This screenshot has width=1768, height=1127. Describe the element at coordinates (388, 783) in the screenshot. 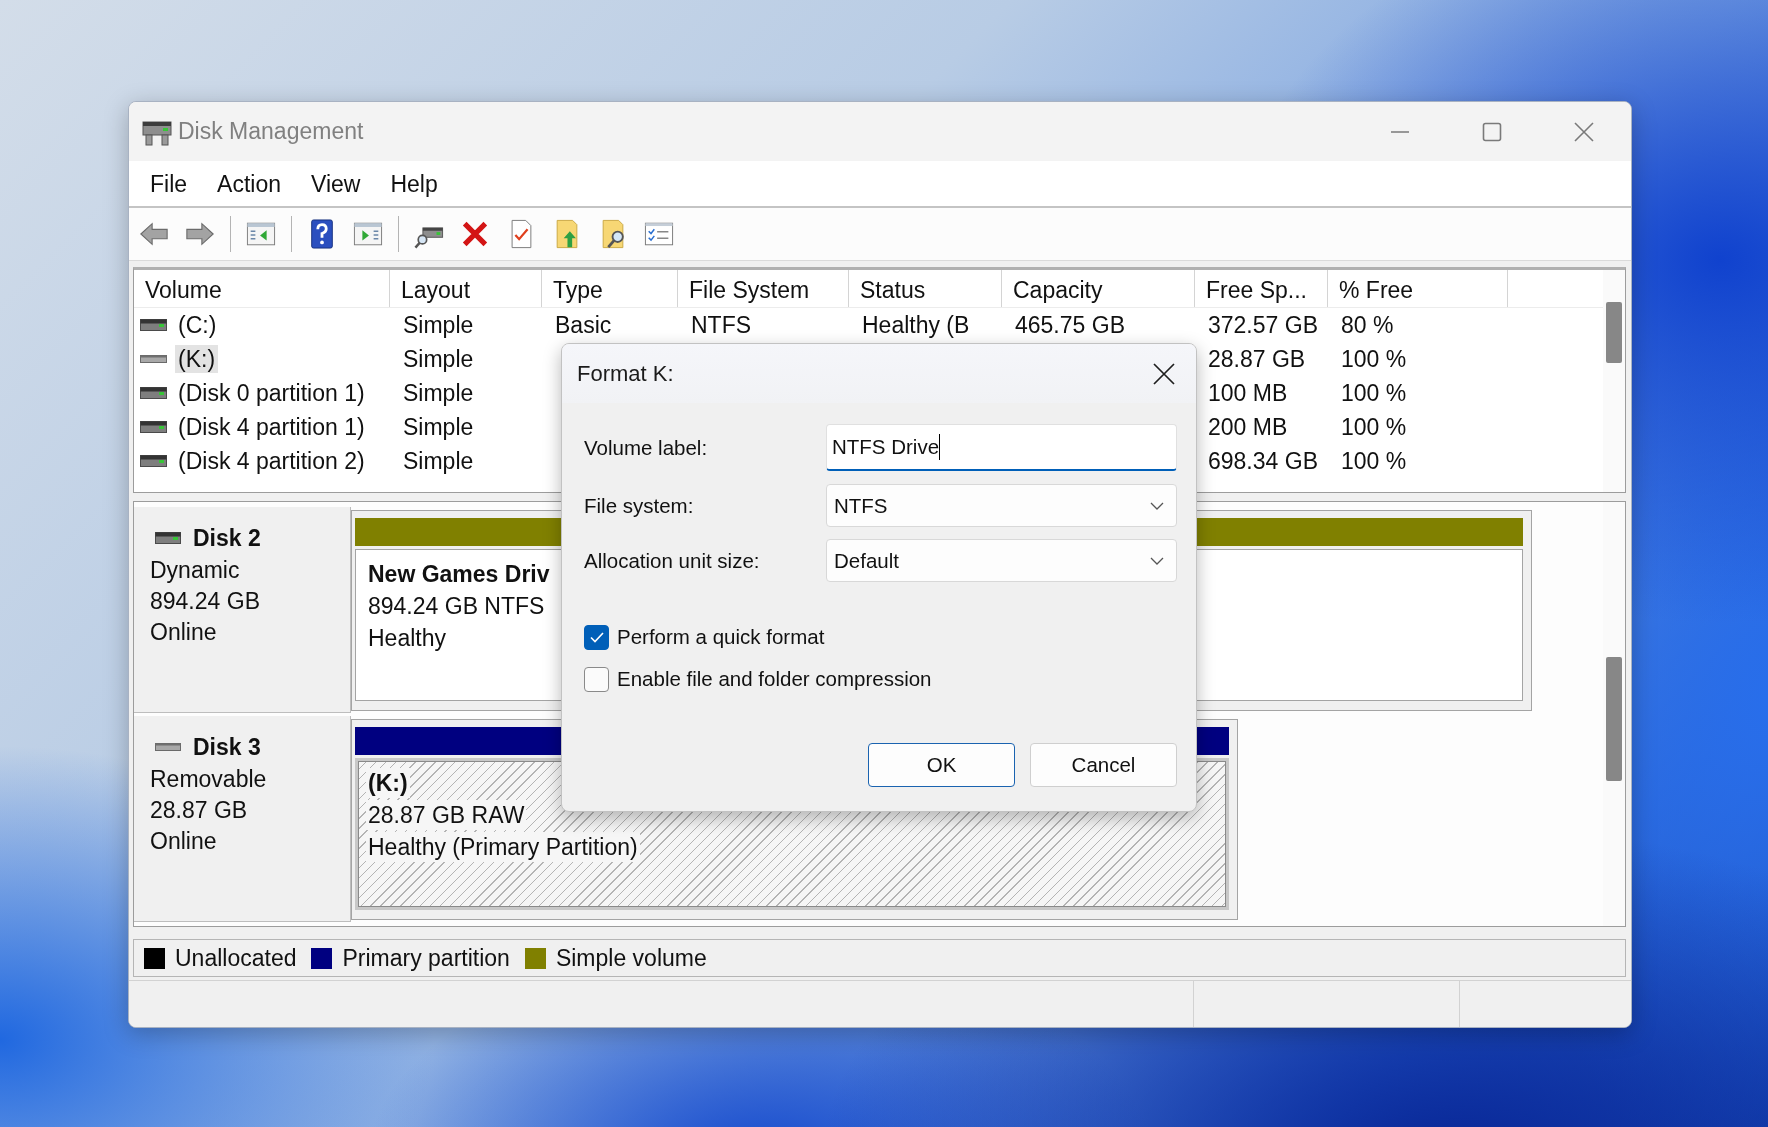

I see `partition-name: (K:)` at that location.